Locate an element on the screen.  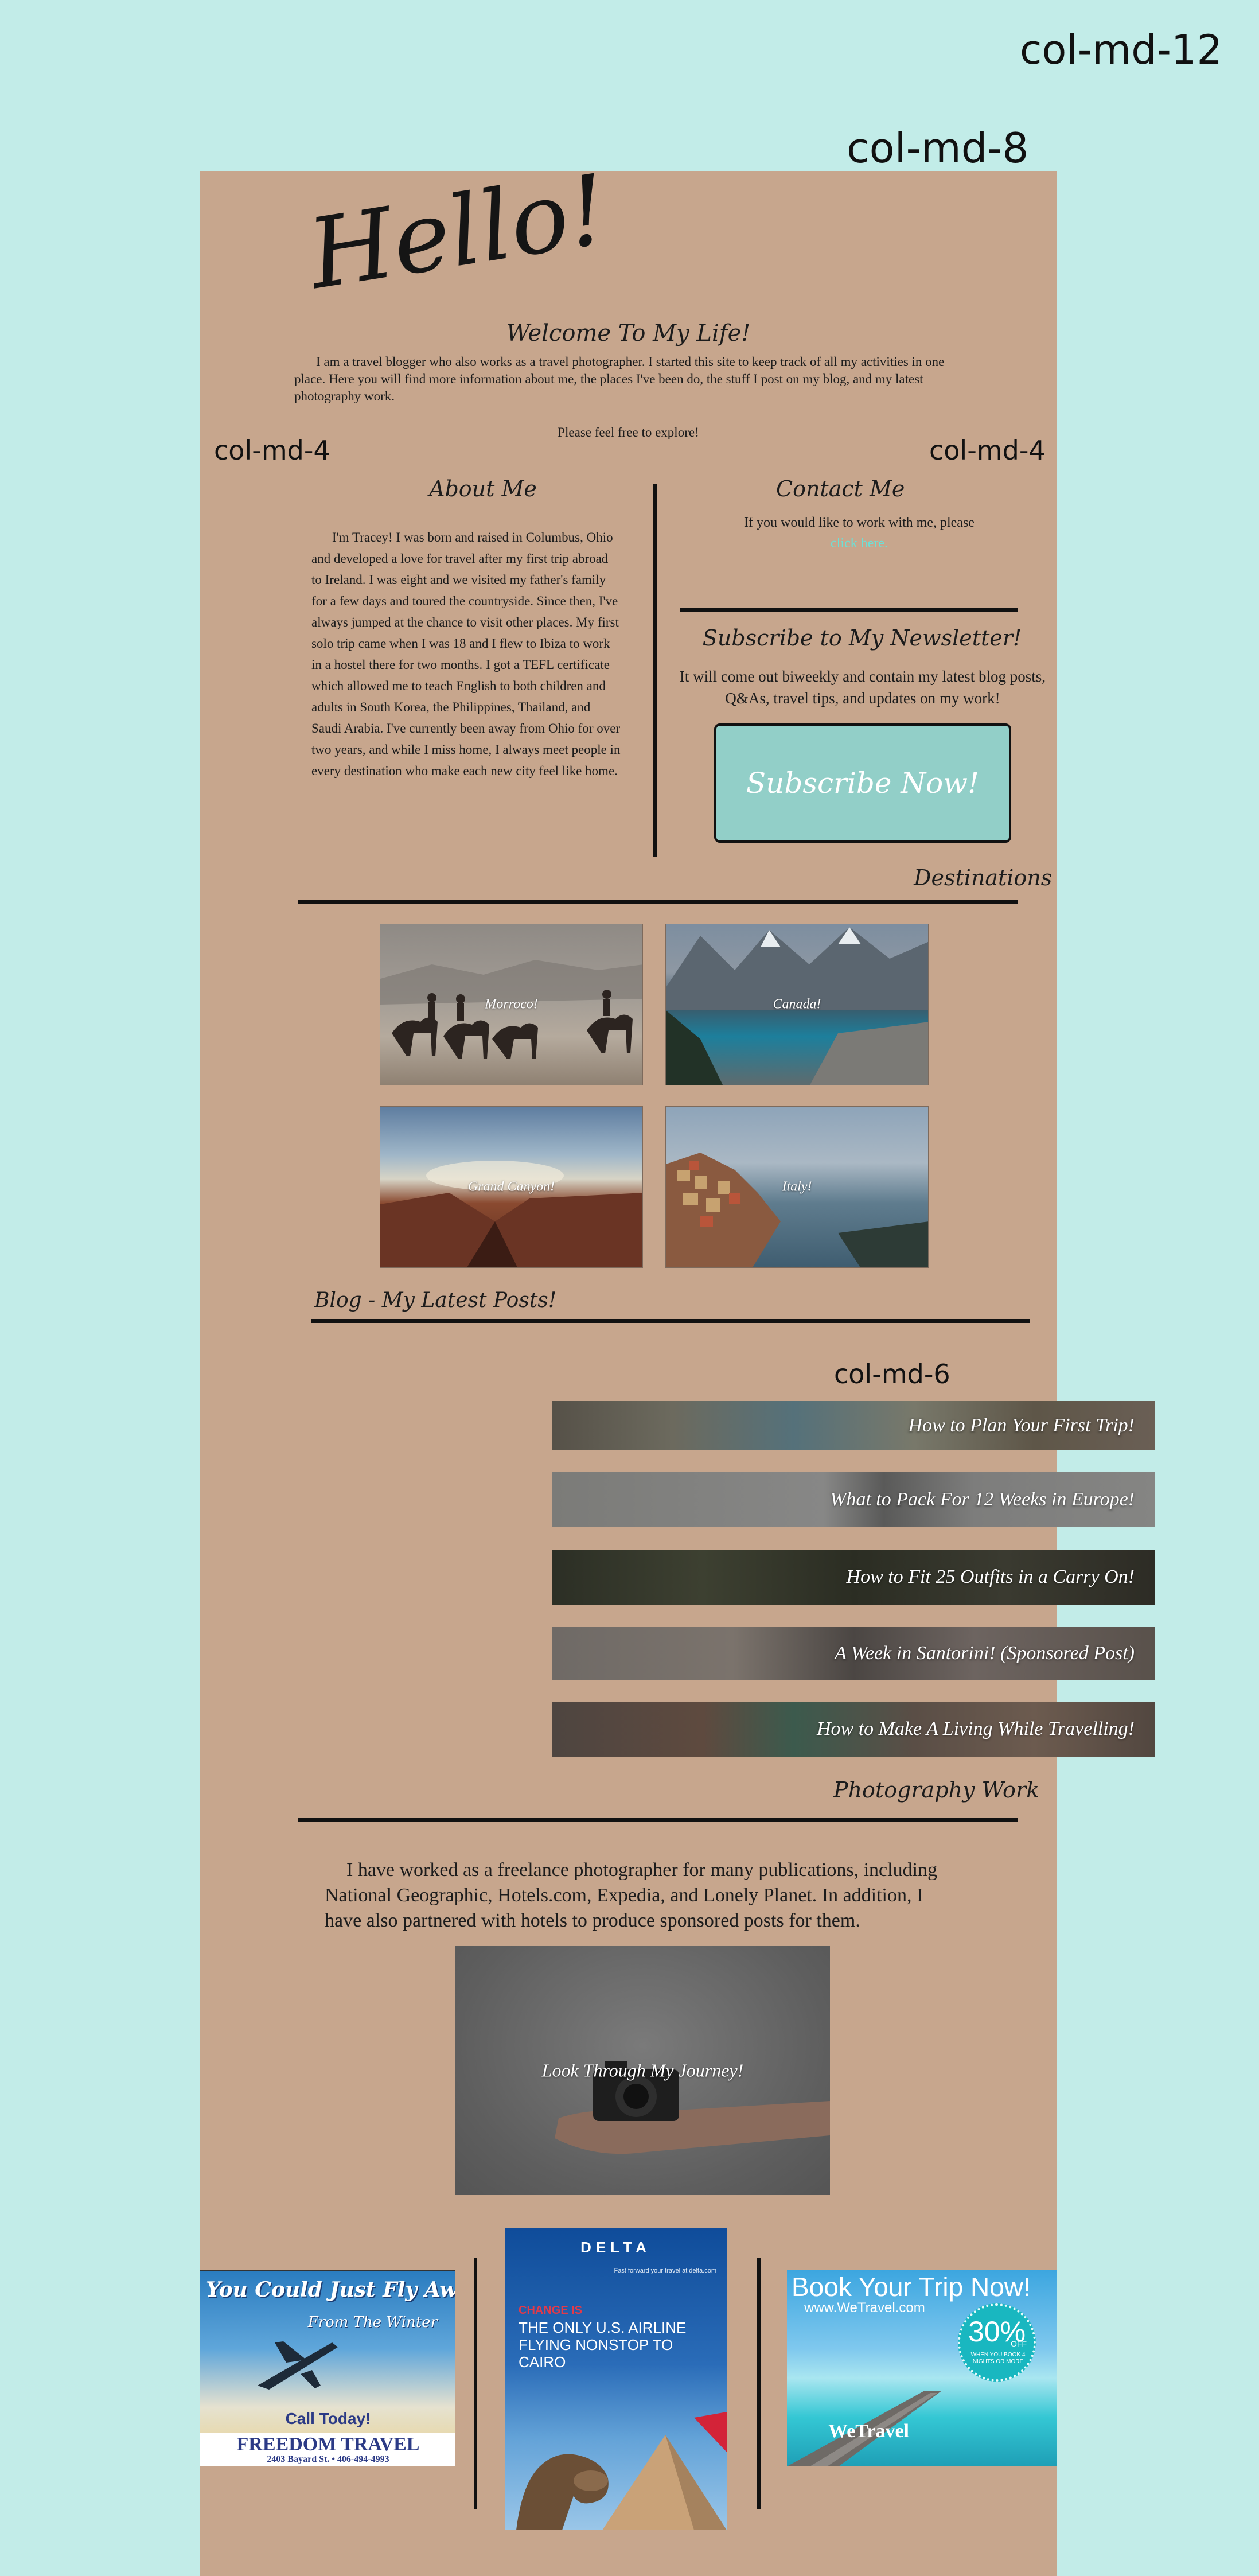
pier-illustration is located at coordinates (864, 2429).